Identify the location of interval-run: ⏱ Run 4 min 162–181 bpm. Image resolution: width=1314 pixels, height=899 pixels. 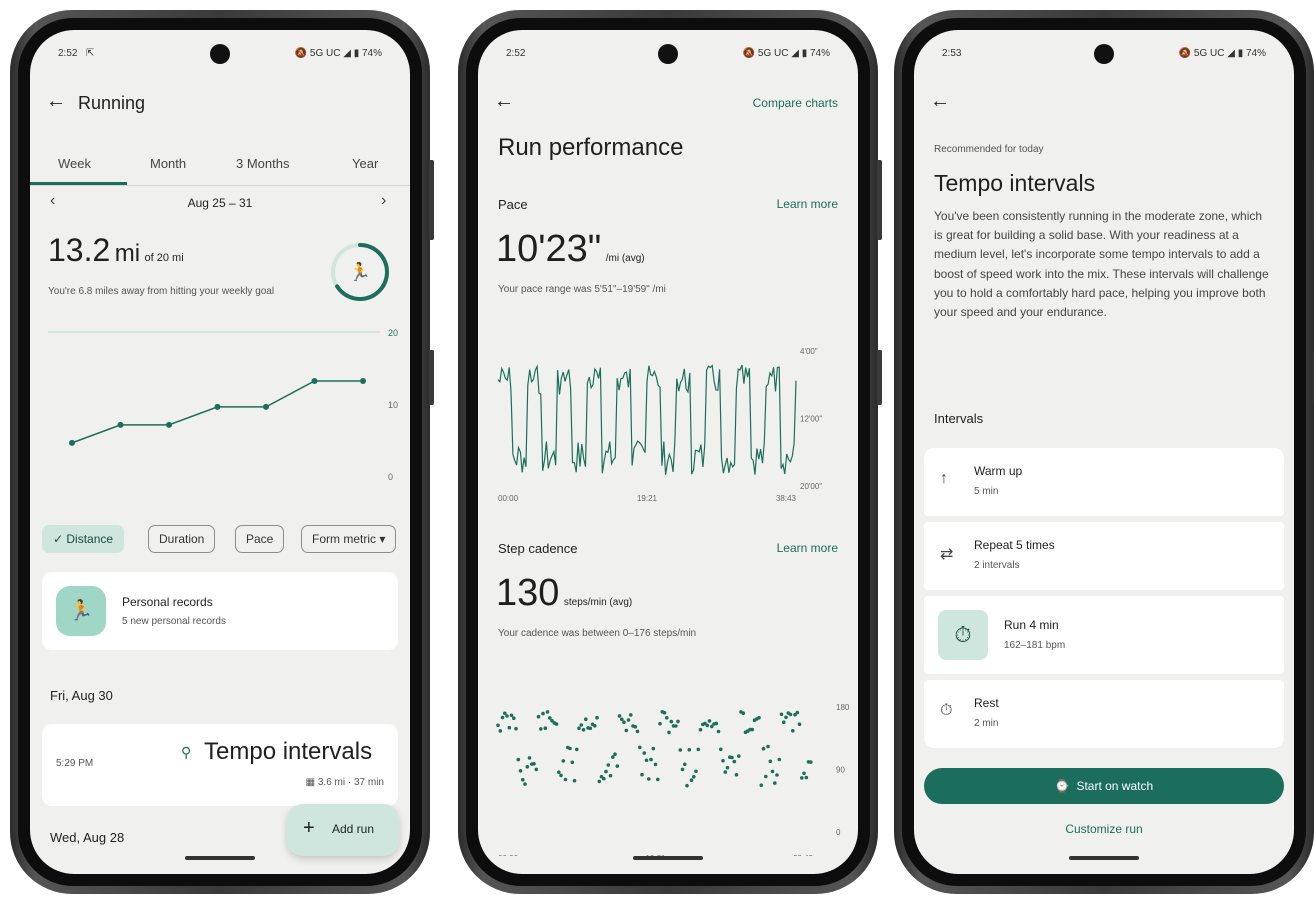
(1104, 635).